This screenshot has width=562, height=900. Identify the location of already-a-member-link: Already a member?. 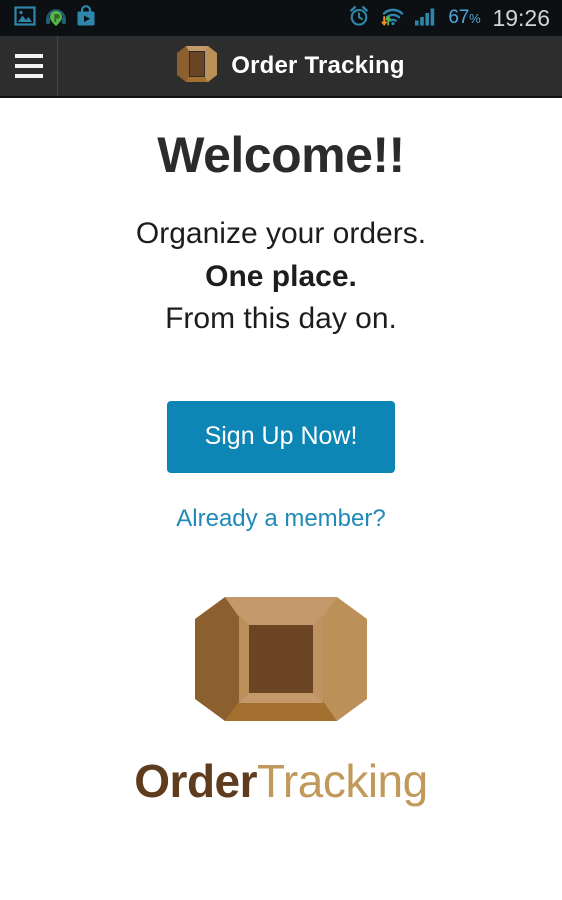
(280, 519).